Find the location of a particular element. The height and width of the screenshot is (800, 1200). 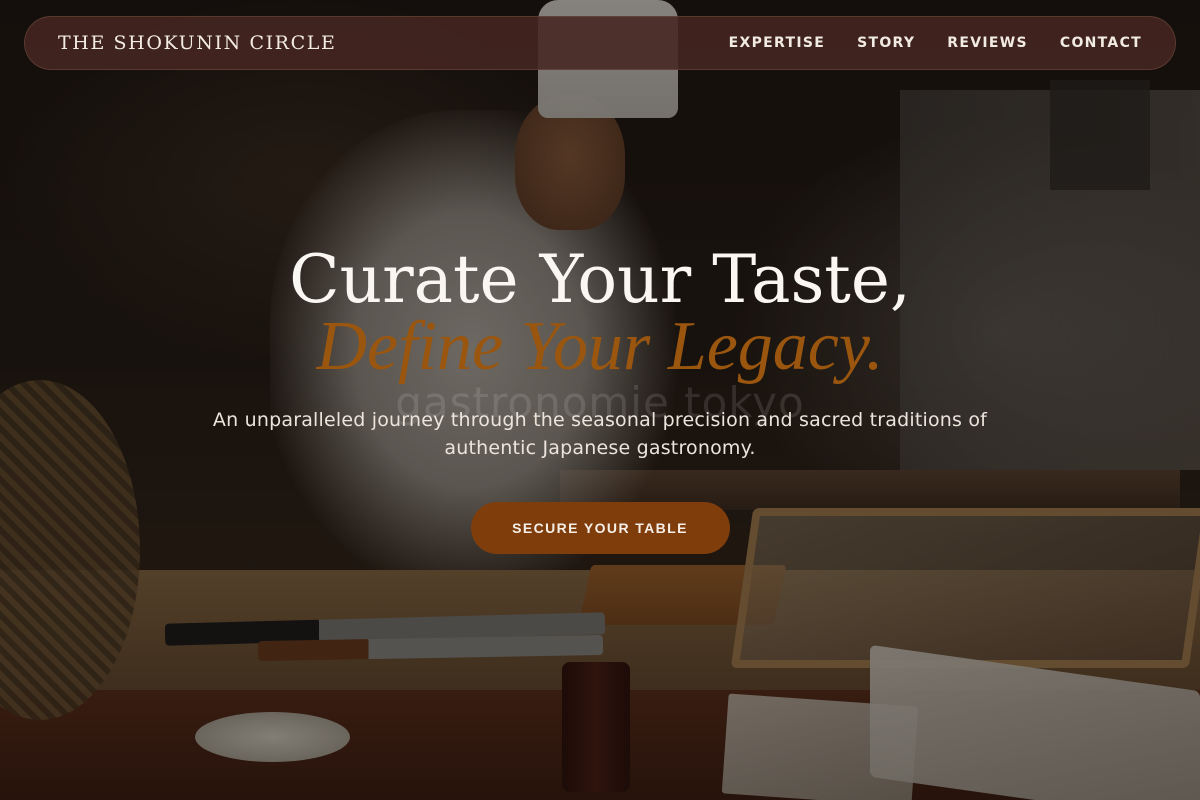

secure-table-button: SECURE YOUR TABLE is located at coordinates (600, 528).